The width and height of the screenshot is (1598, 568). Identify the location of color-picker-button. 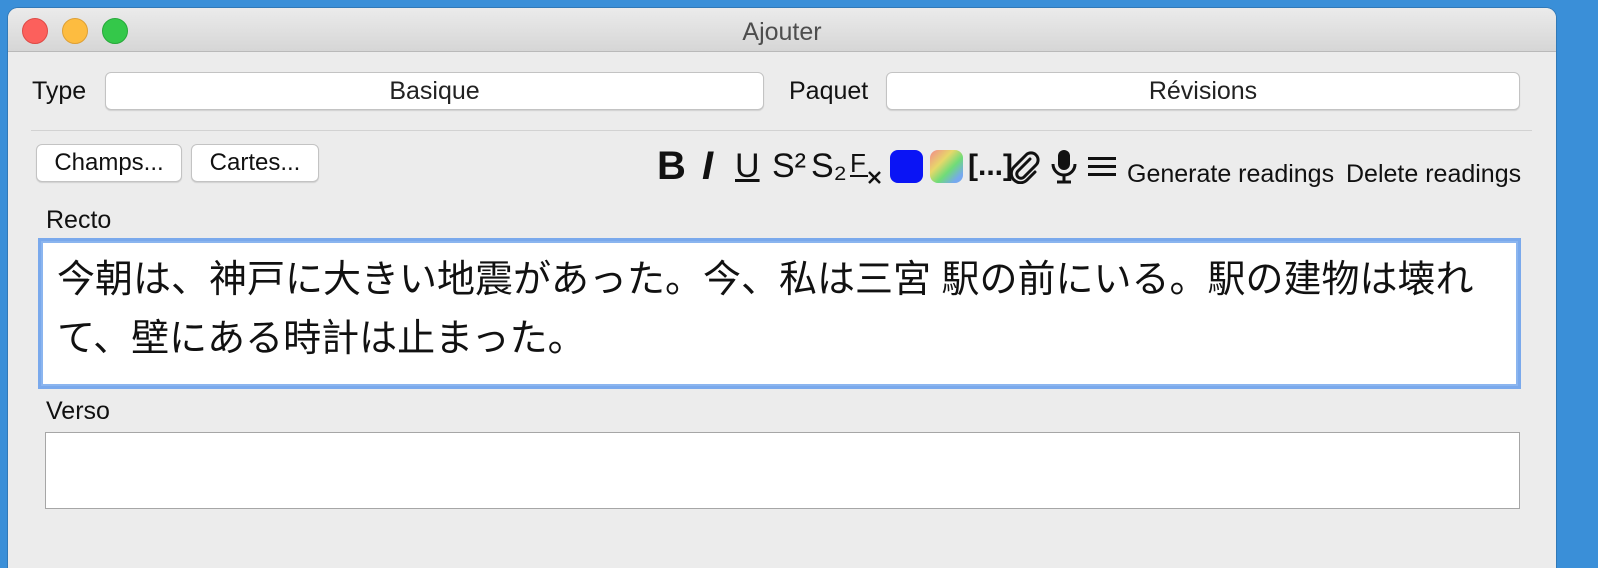
(946, 166).